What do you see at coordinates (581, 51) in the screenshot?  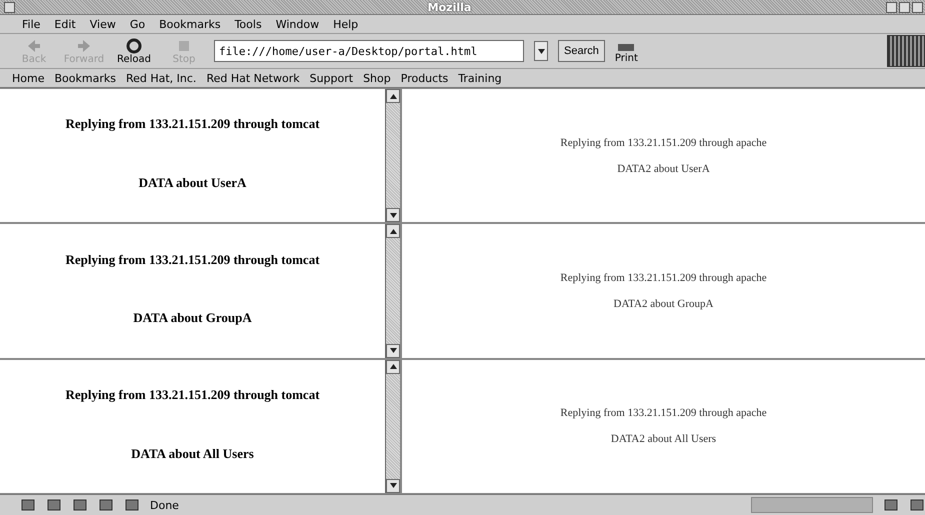 I see `search-button: Search` at bounding box center [581, 51].